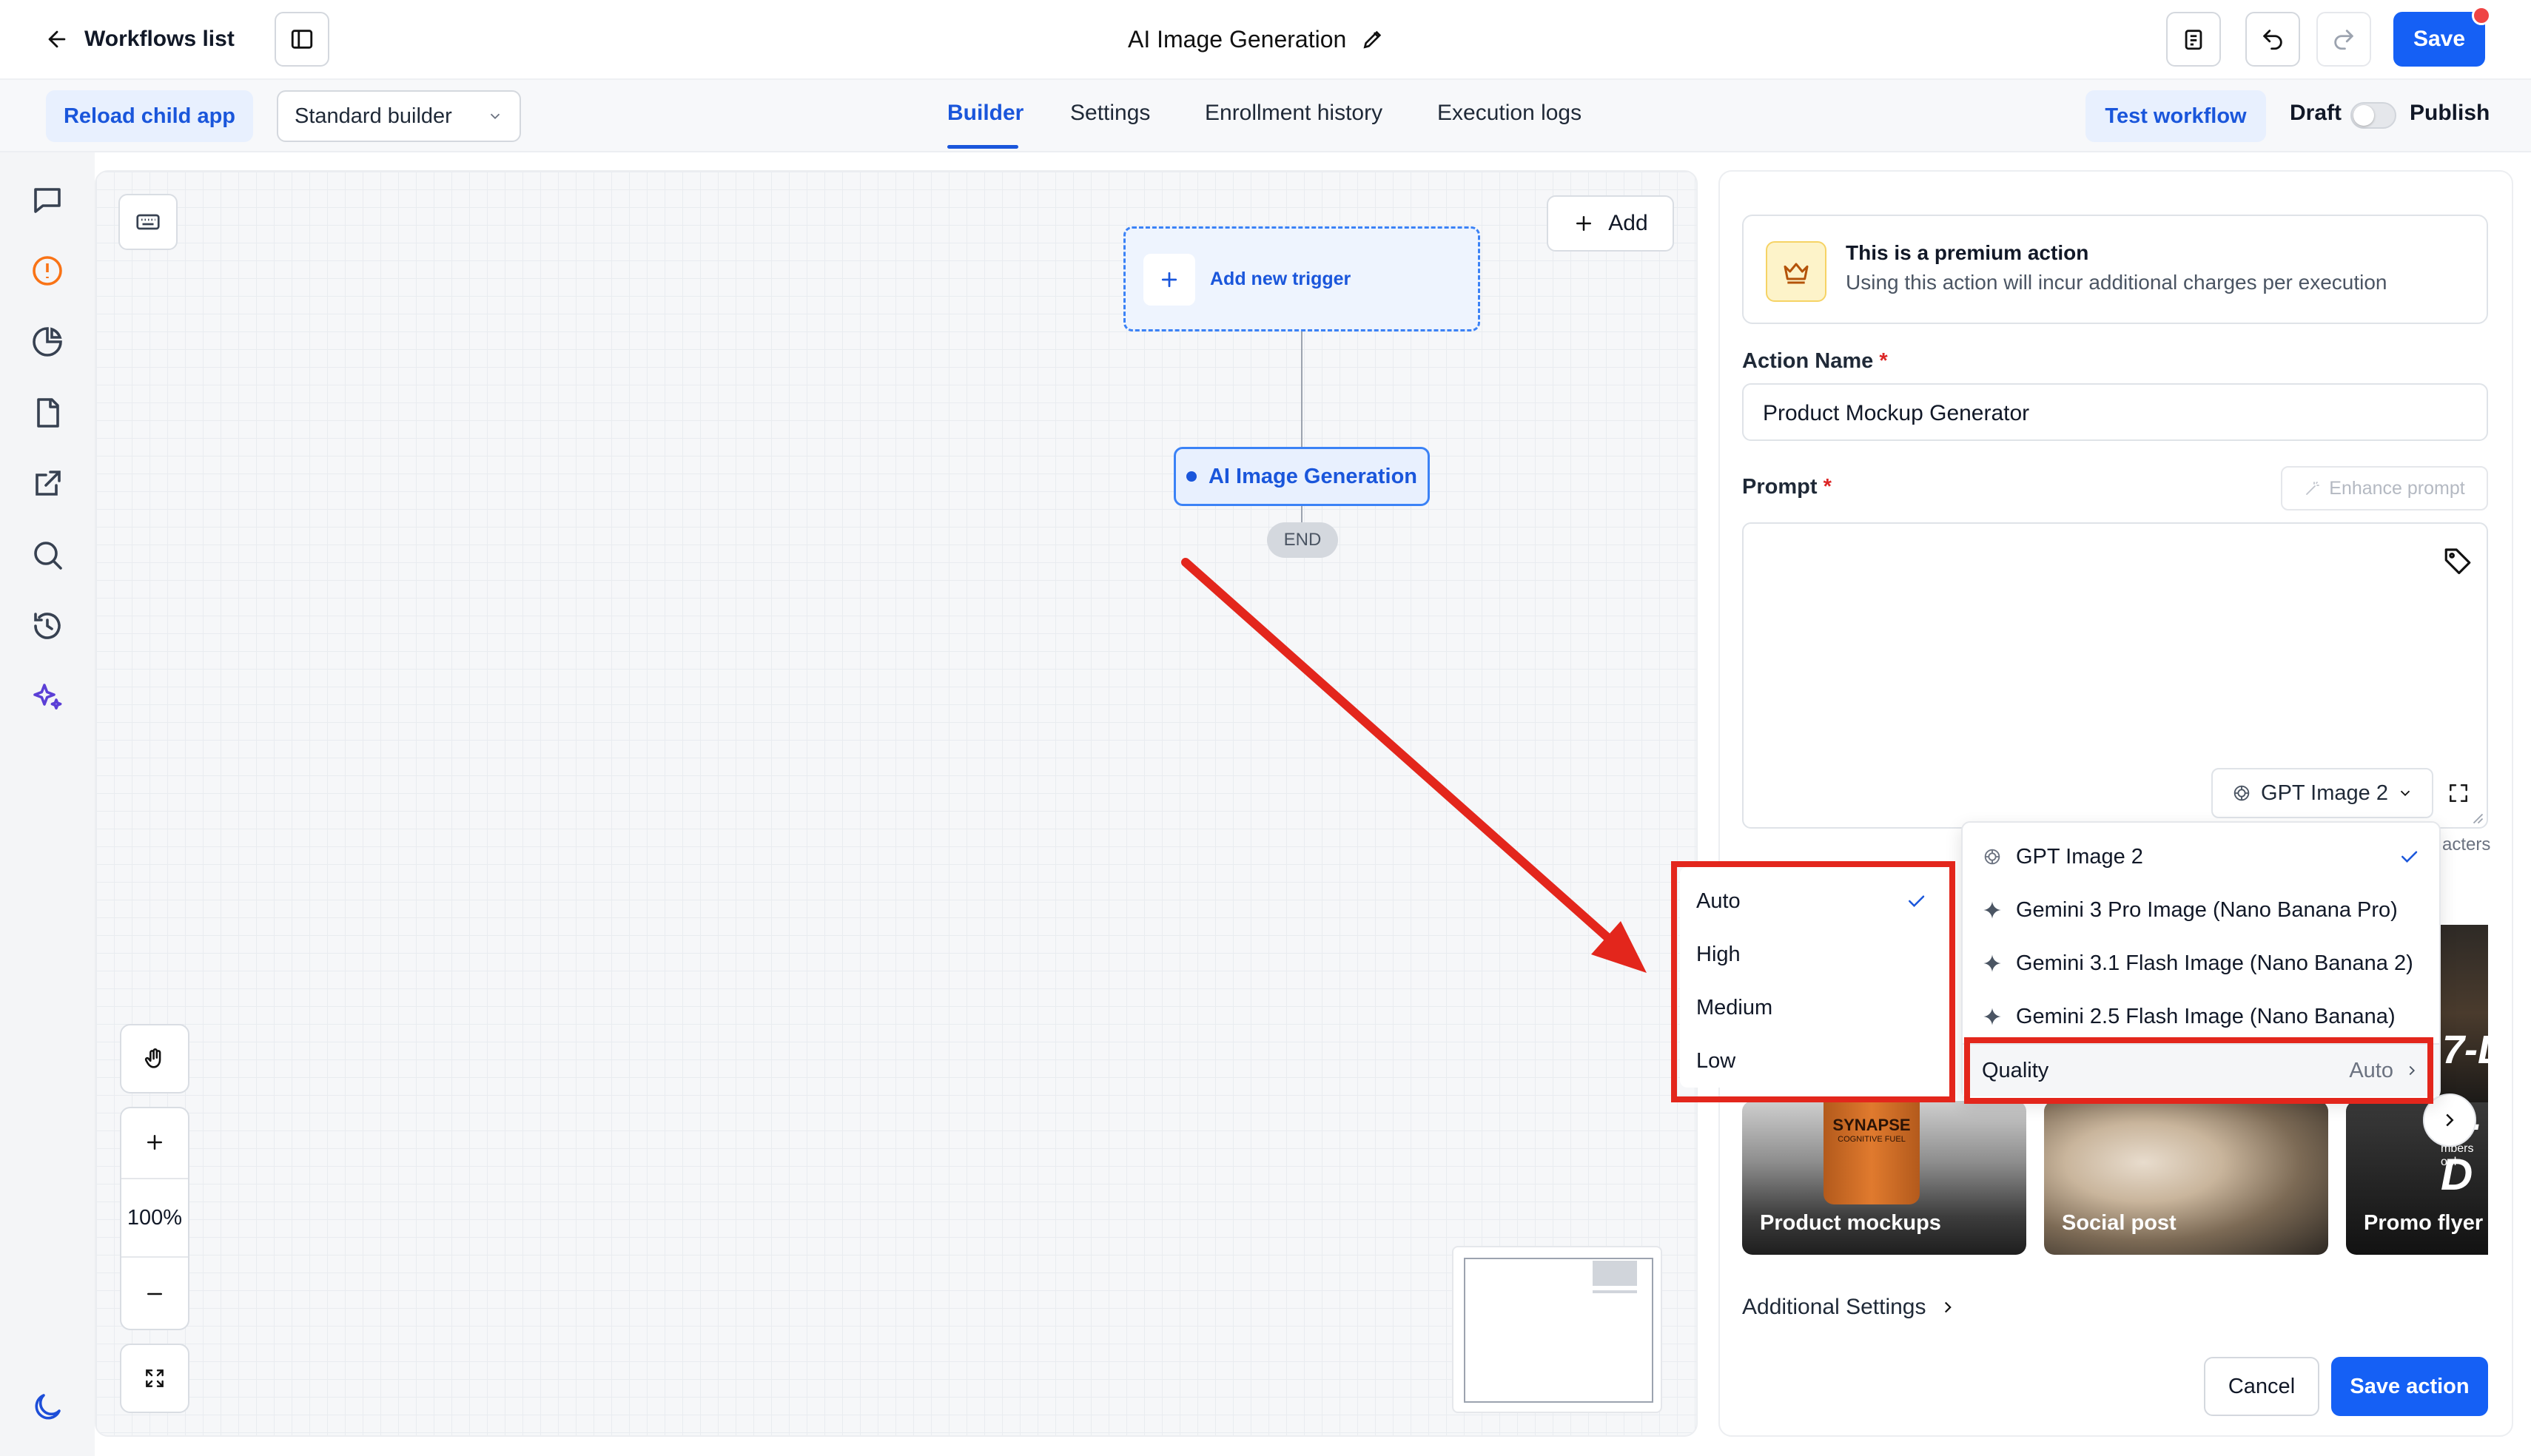 This screenshot has width=2531, height=1456. I want to click on bottle-image: SYNAPSE COGNITIVE FUEL, so click(1872, 1153).